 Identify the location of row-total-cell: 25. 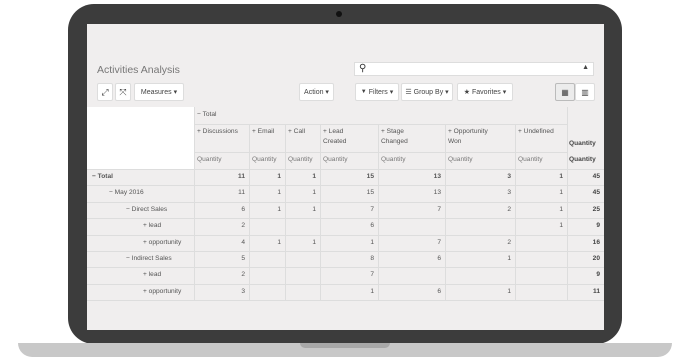
(583, 209).